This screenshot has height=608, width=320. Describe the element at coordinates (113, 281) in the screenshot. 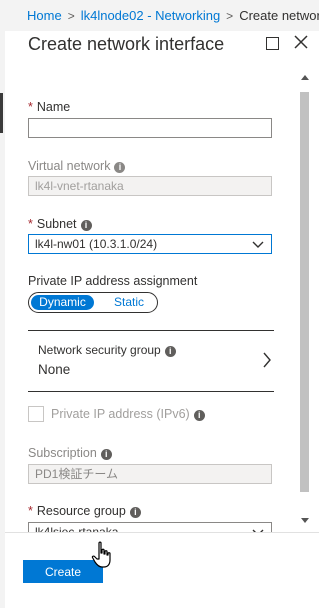

I see `private-ip-assignment-label: Private IP address assignment` at that location.